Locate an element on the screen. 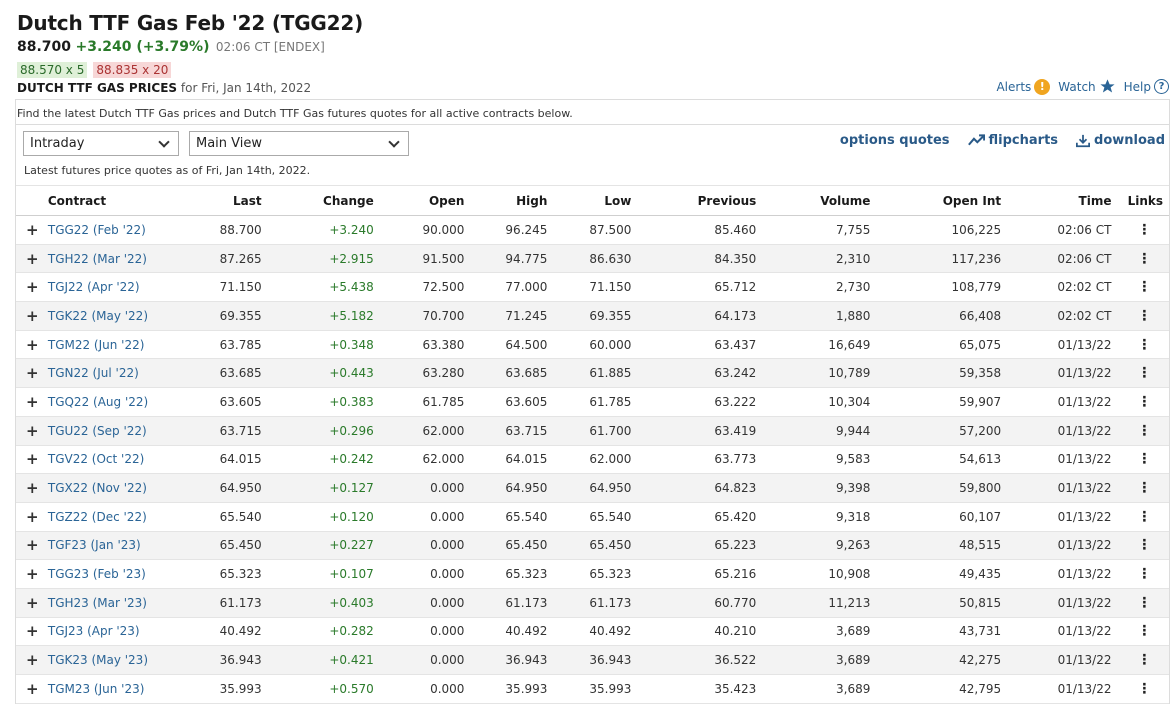 This screenshot has height=704, width=1175. contract-link: TGQ22 (Aug '22) is located at coordinates (116, 402).